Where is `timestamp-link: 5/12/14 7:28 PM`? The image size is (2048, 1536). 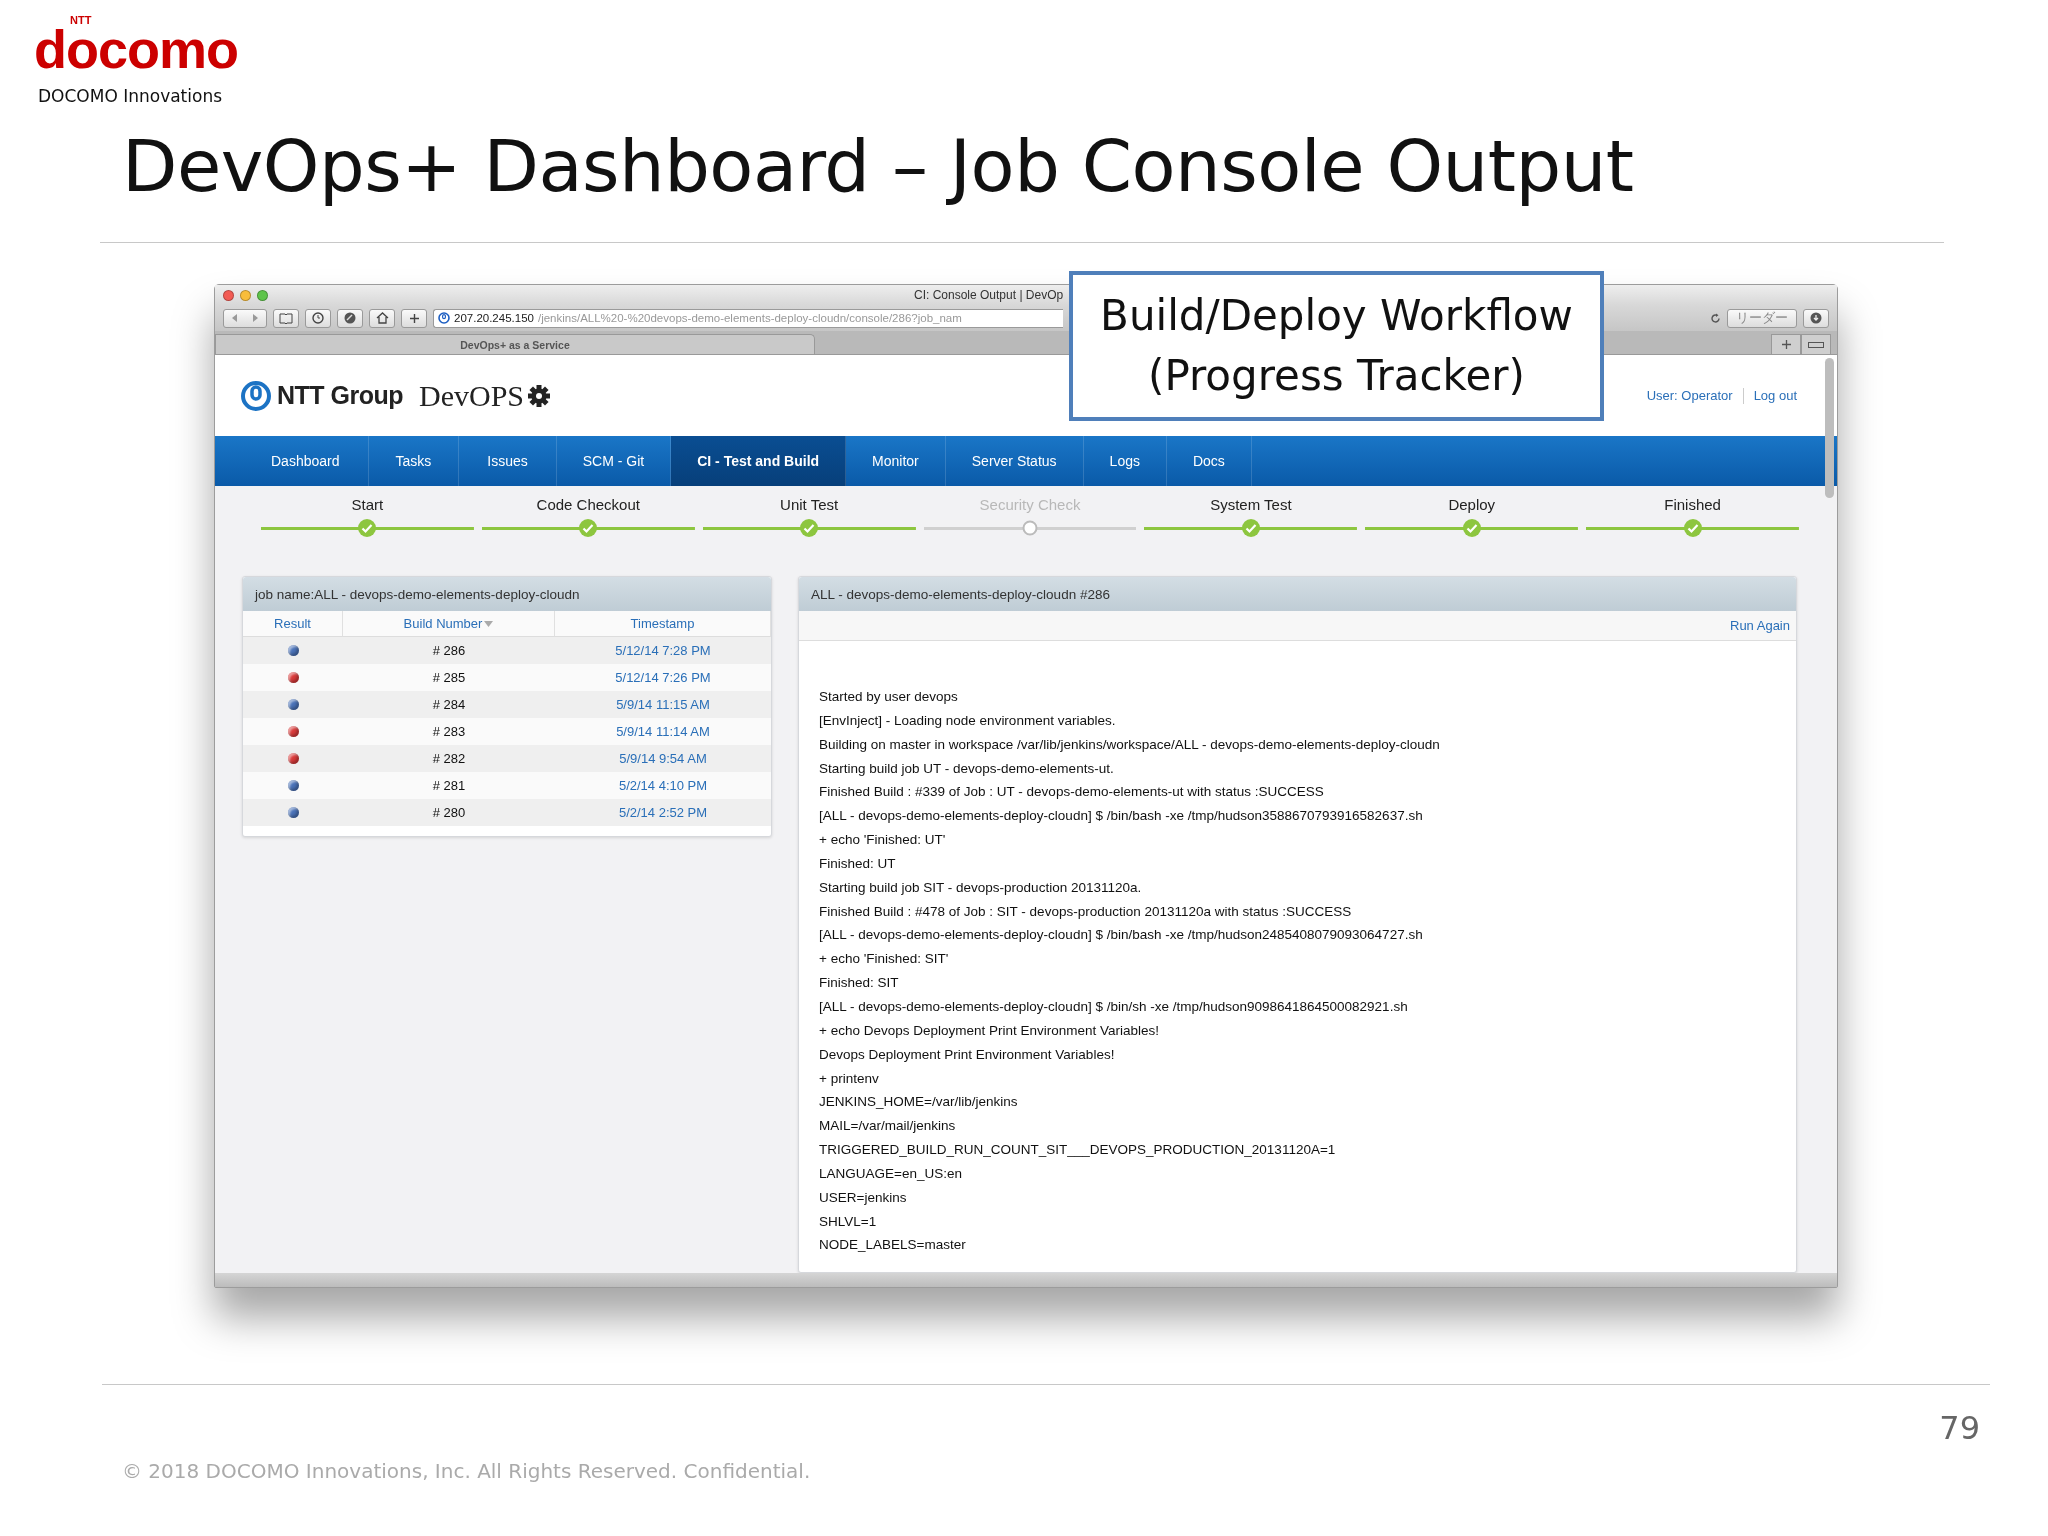 timestamp-link: 5/12/14 7:28 PM is located at coordinates (663, 650).